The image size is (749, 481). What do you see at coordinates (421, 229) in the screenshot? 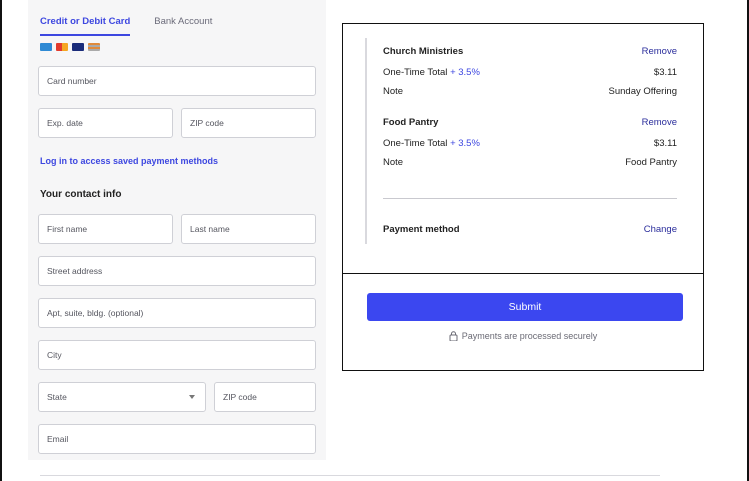
I see `payment-method-label: Payment method` at bounding box center [421, 229].